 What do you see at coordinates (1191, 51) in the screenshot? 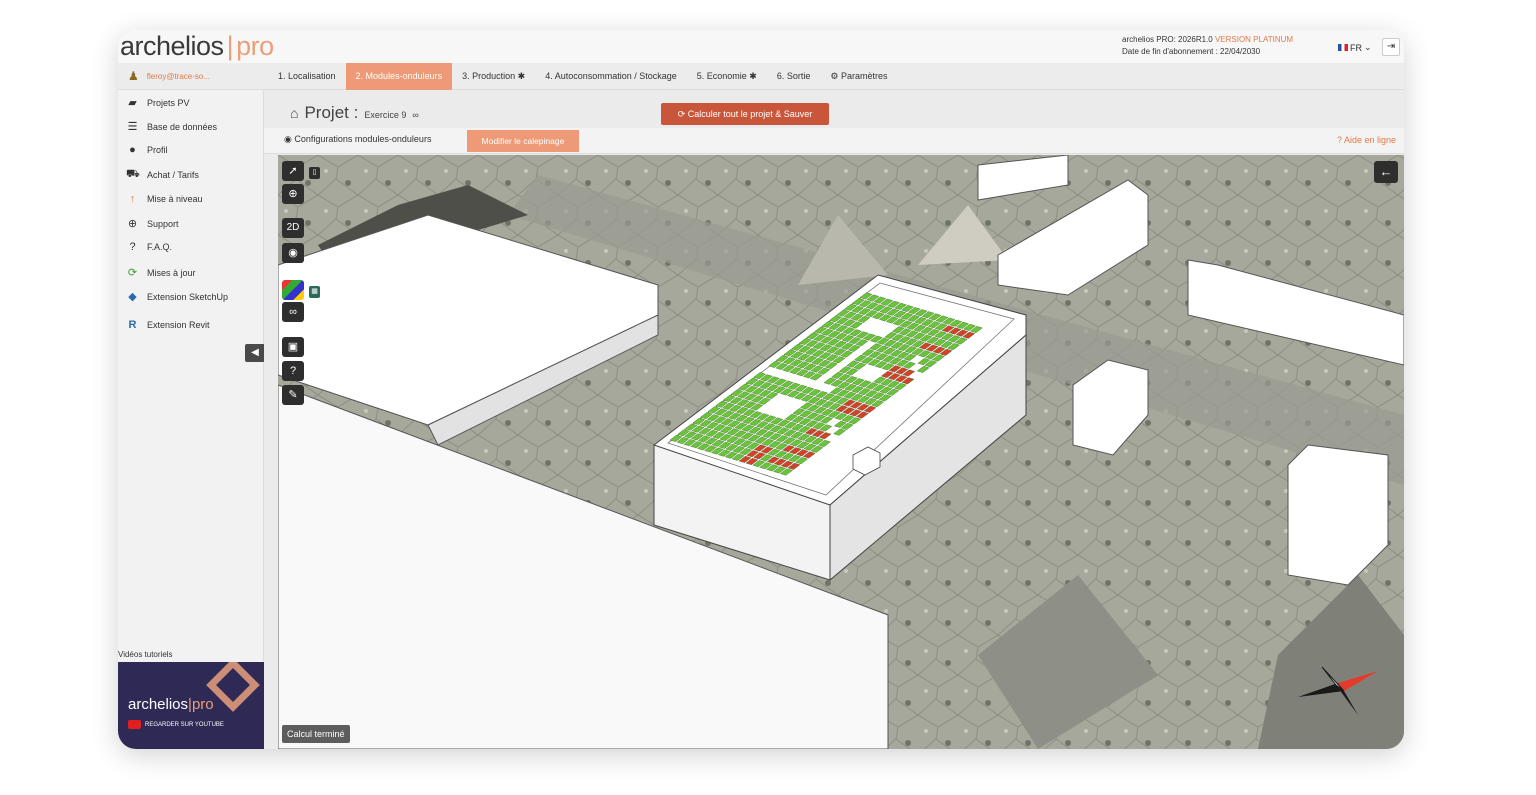
I see `subscription-line: Date de fin d'abonnement : 22/04/2030` at bounding box center [1191, 51].